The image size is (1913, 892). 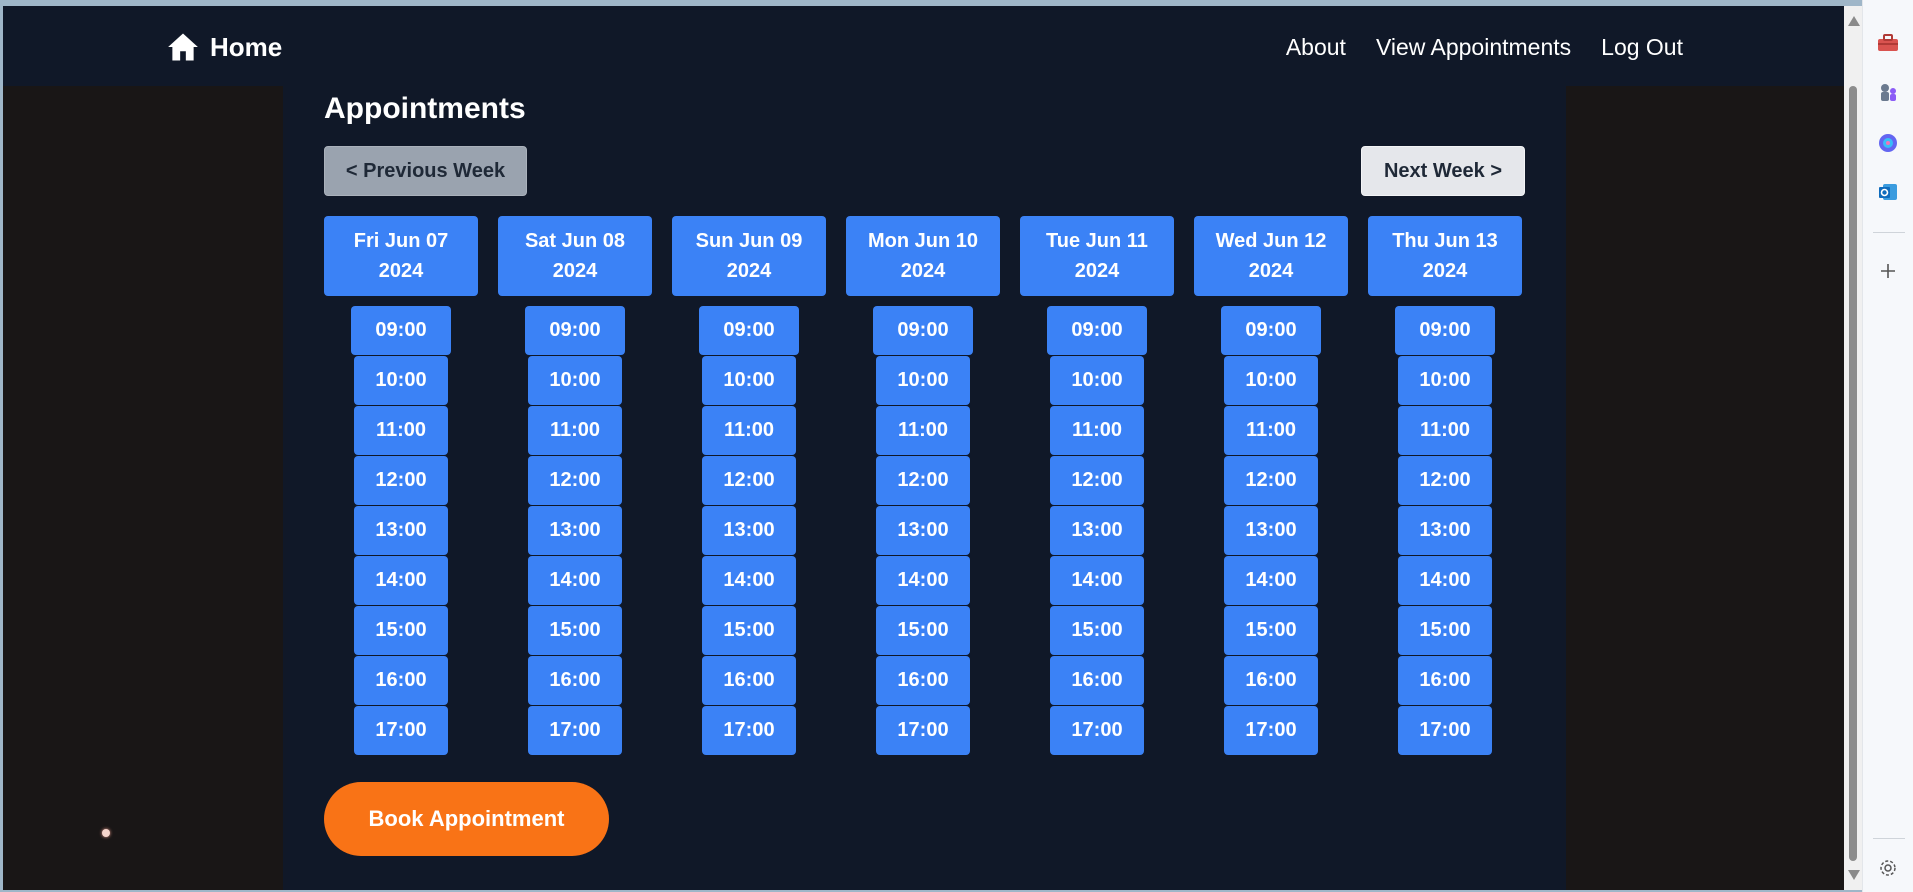 I want to click on nav-about: About, so click(x=1316, y=47).